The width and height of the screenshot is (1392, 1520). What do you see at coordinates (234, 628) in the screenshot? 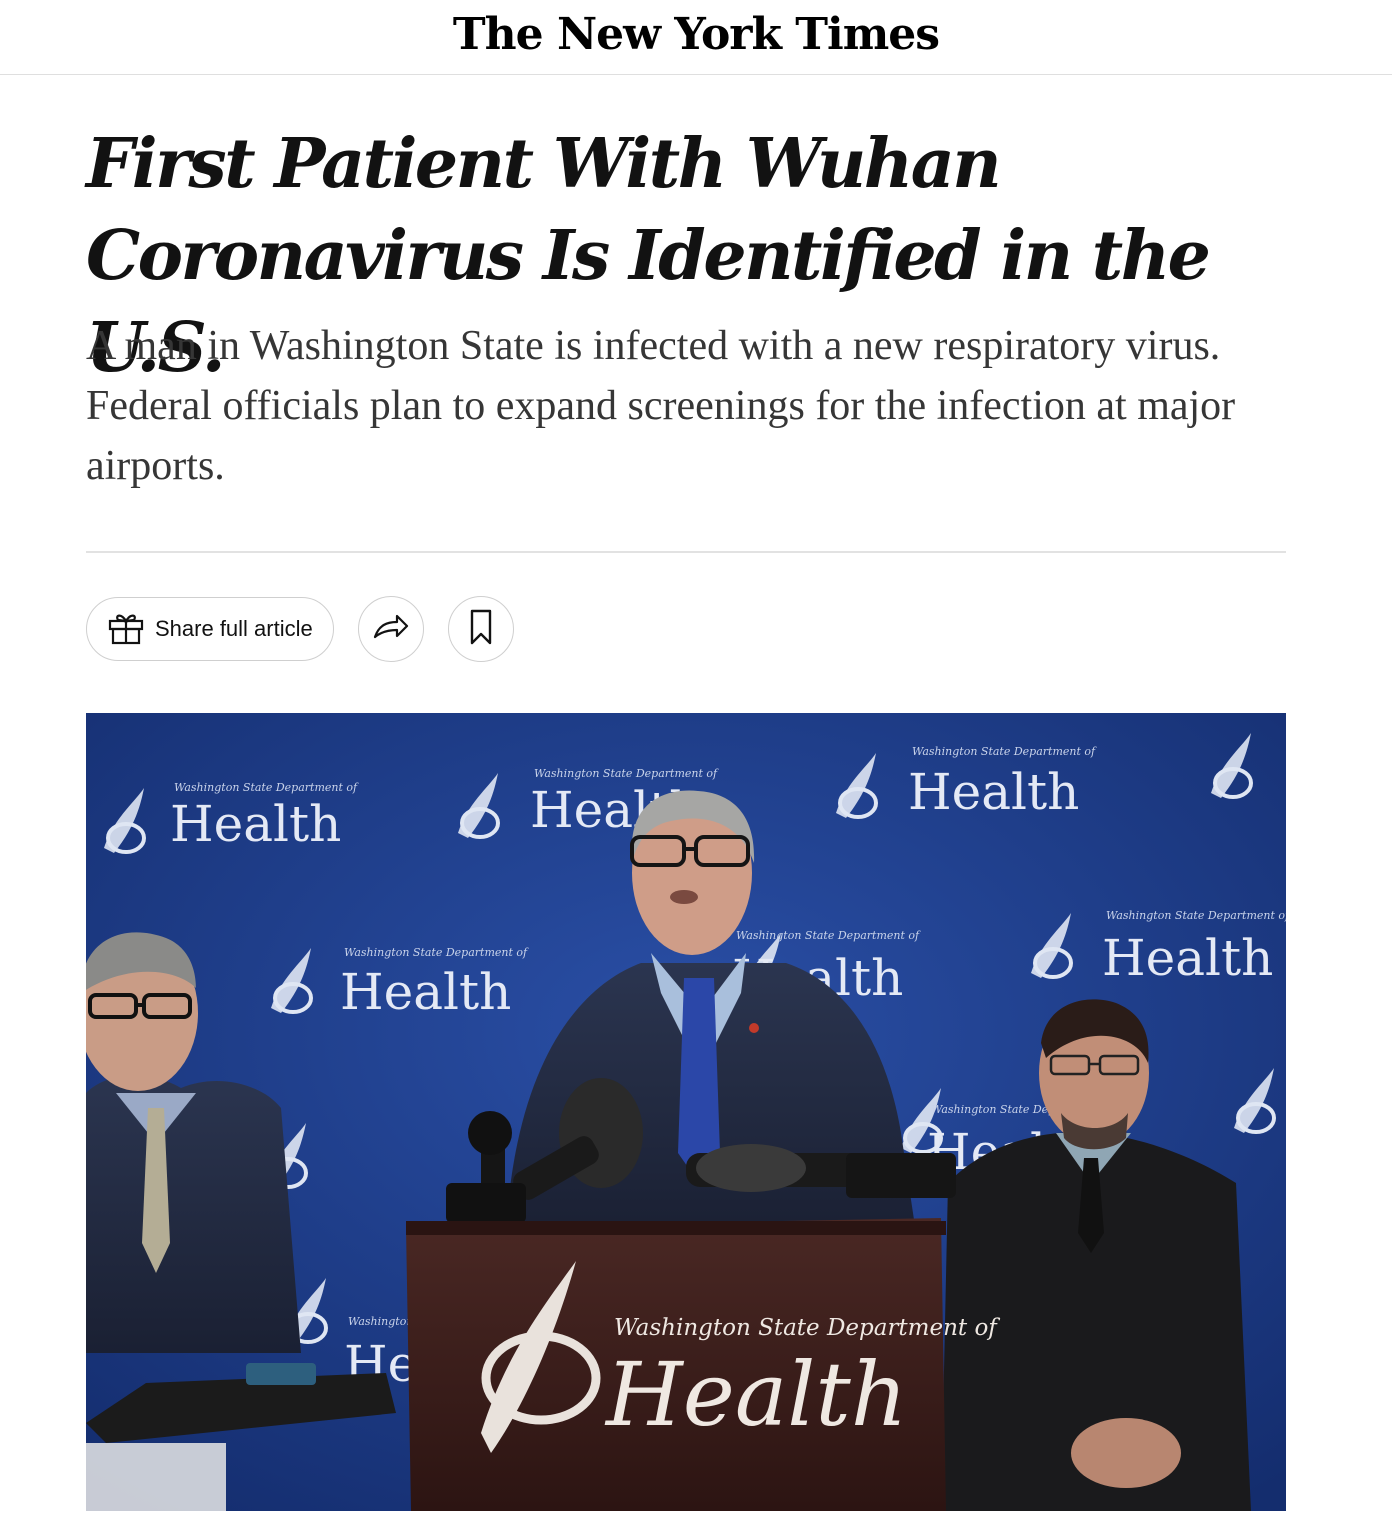
I see `share-button-label: Share full article` at bounding box center [234, 628].